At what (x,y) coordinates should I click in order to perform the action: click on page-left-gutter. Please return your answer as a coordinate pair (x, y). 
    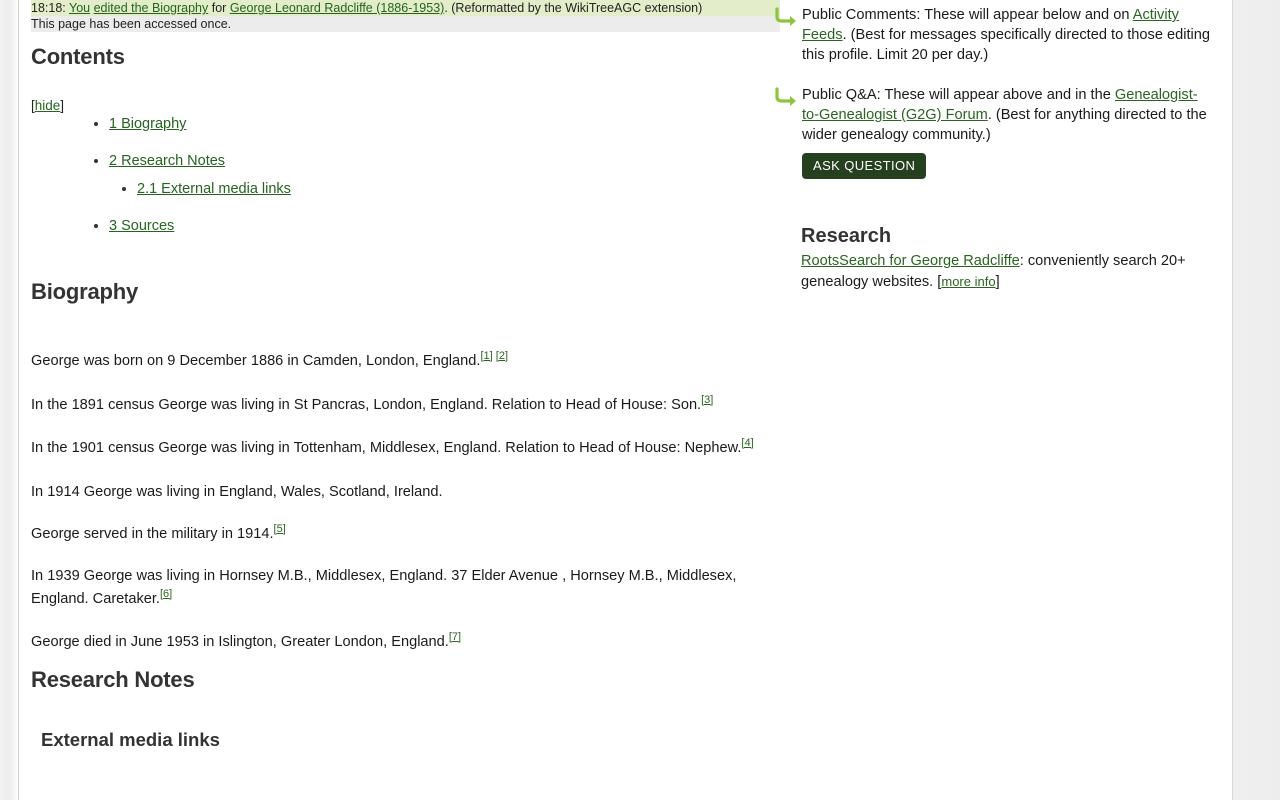
    Looking at the image, I should click on (9, 400).